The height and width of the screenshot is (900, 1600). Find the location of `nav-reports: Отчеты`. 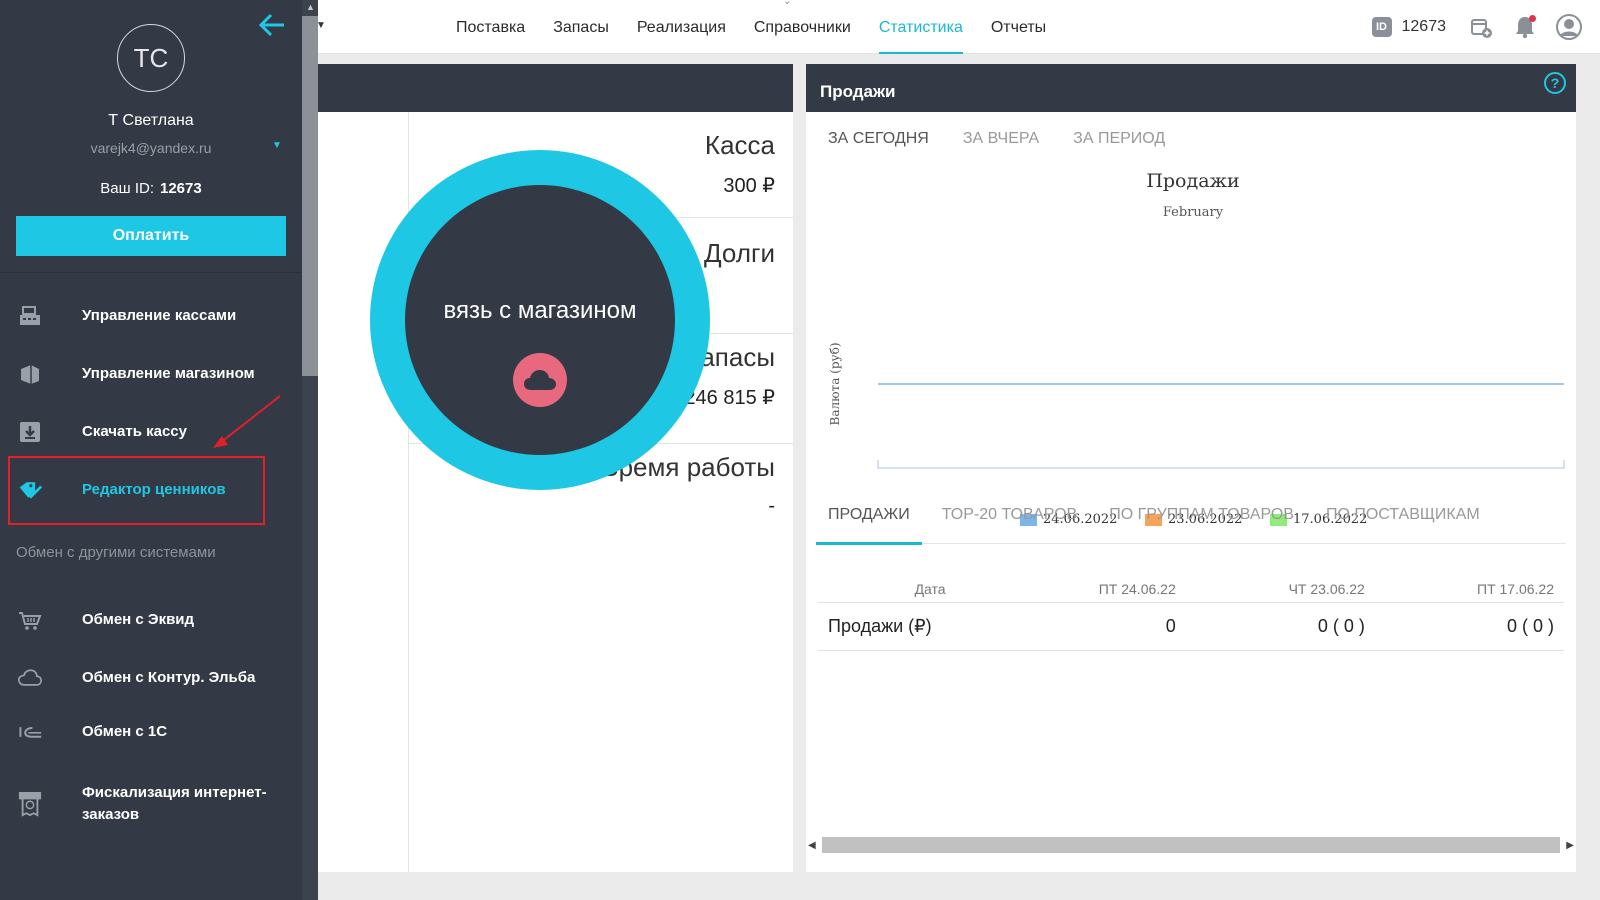

nav-reports: Отчеты is located at coordinates (1018, 27).